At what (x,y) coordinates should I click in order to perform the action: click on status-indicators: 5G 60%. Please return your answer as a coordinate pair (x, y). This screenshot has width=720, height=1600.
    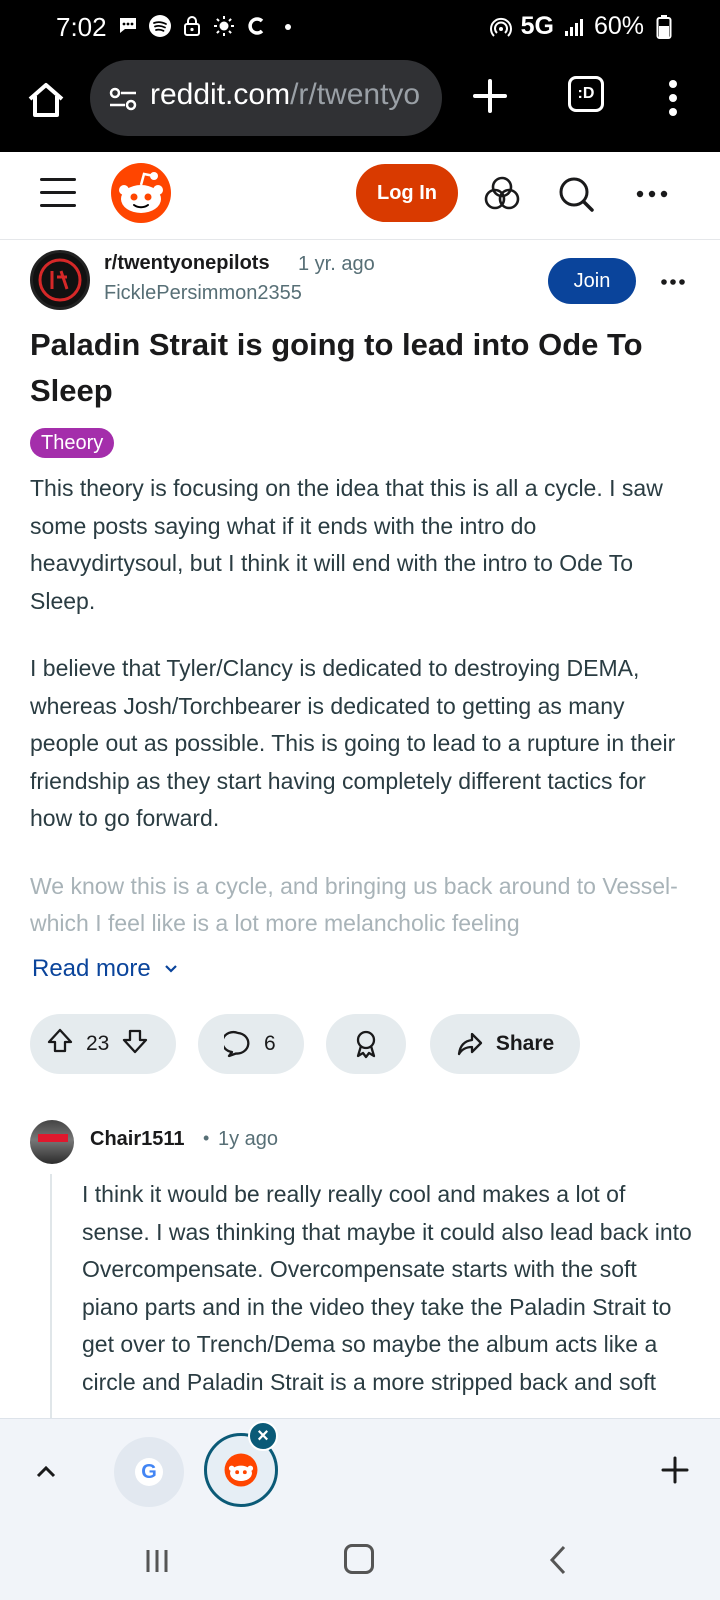
    Looking at the image, I should click on (582, 26).